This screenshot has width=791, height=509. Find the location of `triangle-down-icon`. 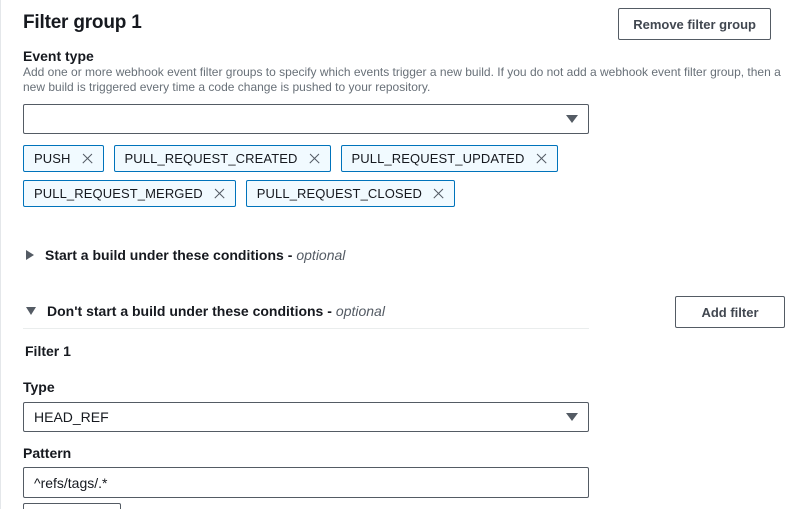

triangle-down-icon is located at coordinates (31, 311).